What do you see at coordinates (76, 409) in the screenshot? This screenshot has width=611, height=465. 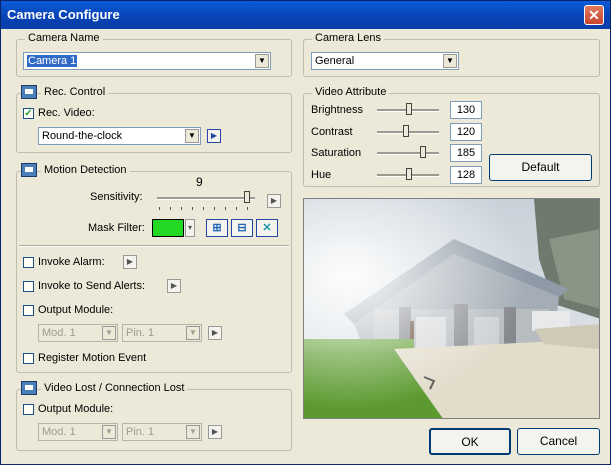 I see `video-lost-output-module-label: Output Module:` at bounding box center [76, 409].